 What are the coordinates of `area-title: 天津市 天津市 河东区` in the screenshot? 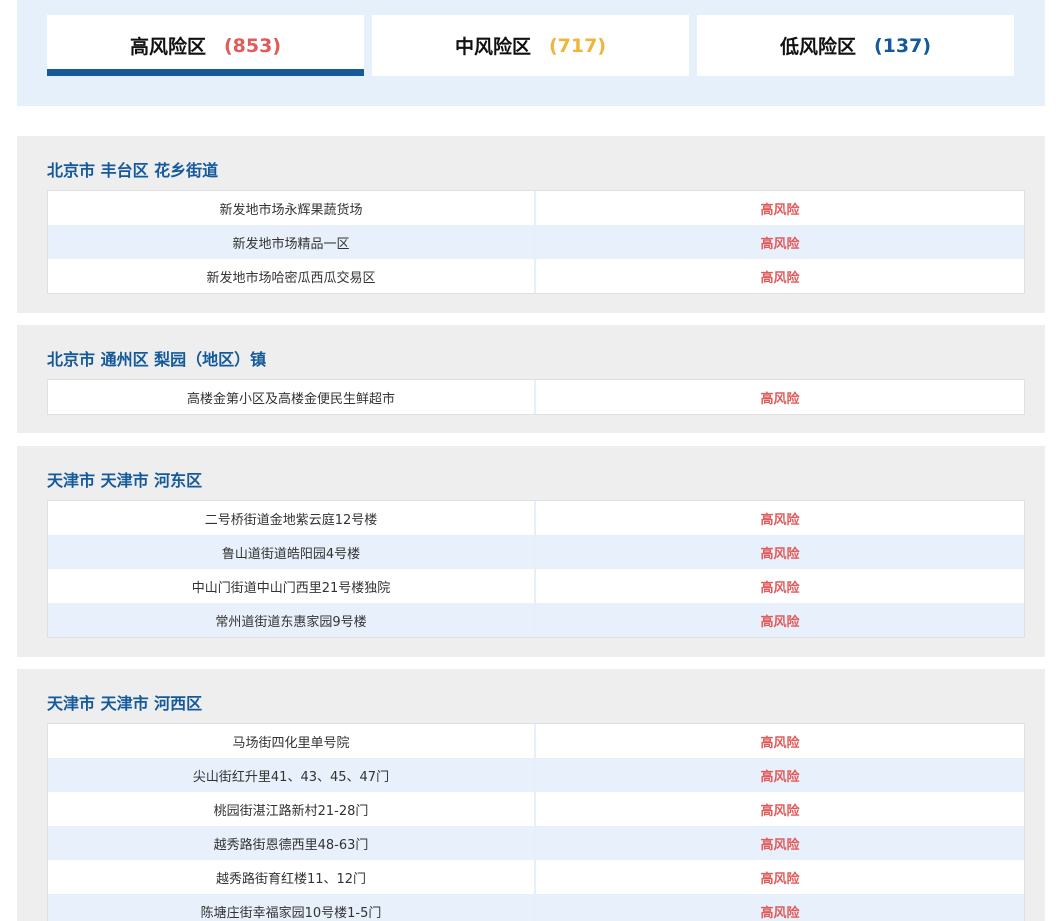 It's located at (125, 480).